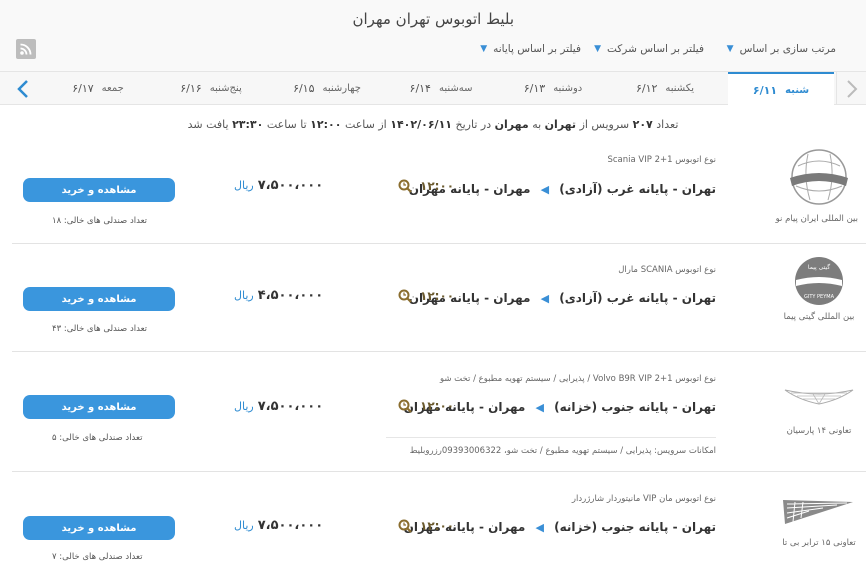  Describe the element at coordinates (455, 88) in the screenshot. I see `day-name: سه‌شنبه` at that location.